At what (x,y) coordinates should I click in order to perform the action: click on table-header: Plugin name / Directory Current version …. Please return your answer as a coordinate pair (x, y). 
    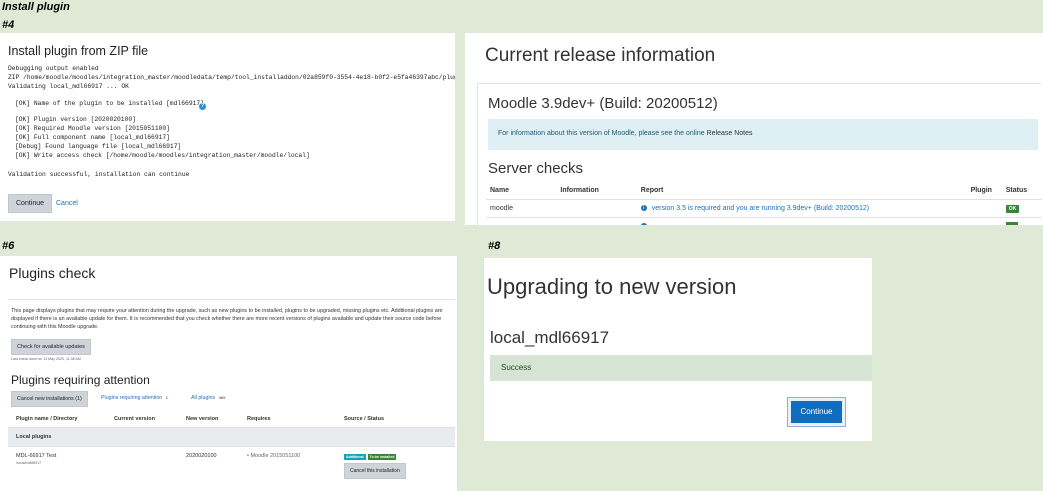
    Looking at the image, I should click on (231, 419).